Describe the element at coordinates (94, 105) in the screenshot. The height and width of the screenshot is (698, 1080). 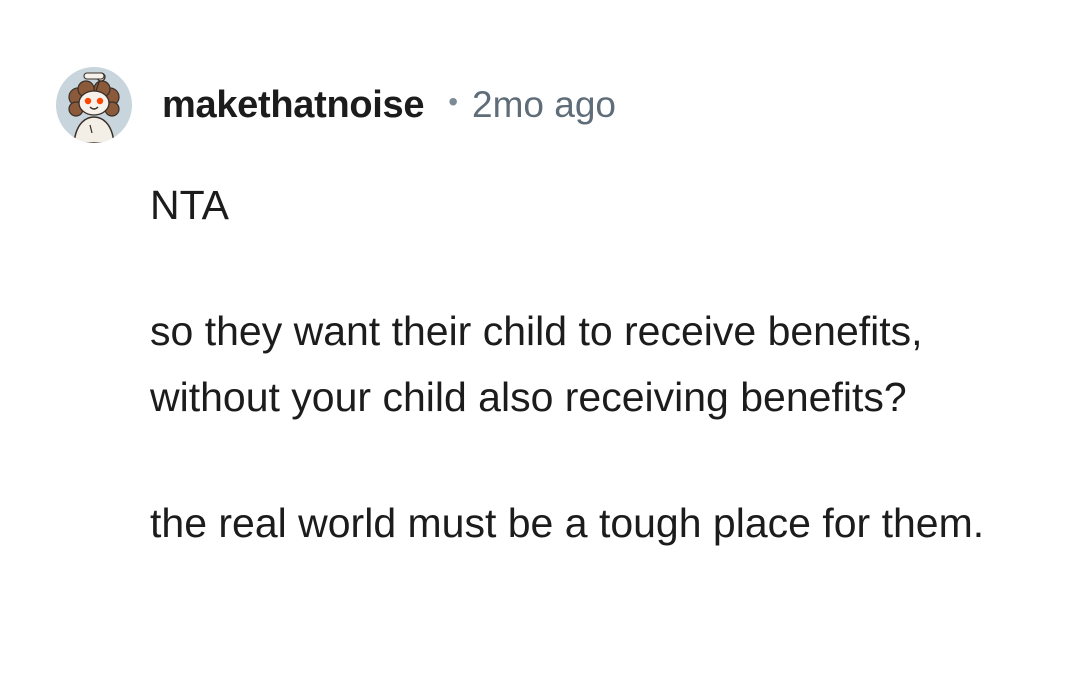
I see `snoo-avatar-icon` at that location.